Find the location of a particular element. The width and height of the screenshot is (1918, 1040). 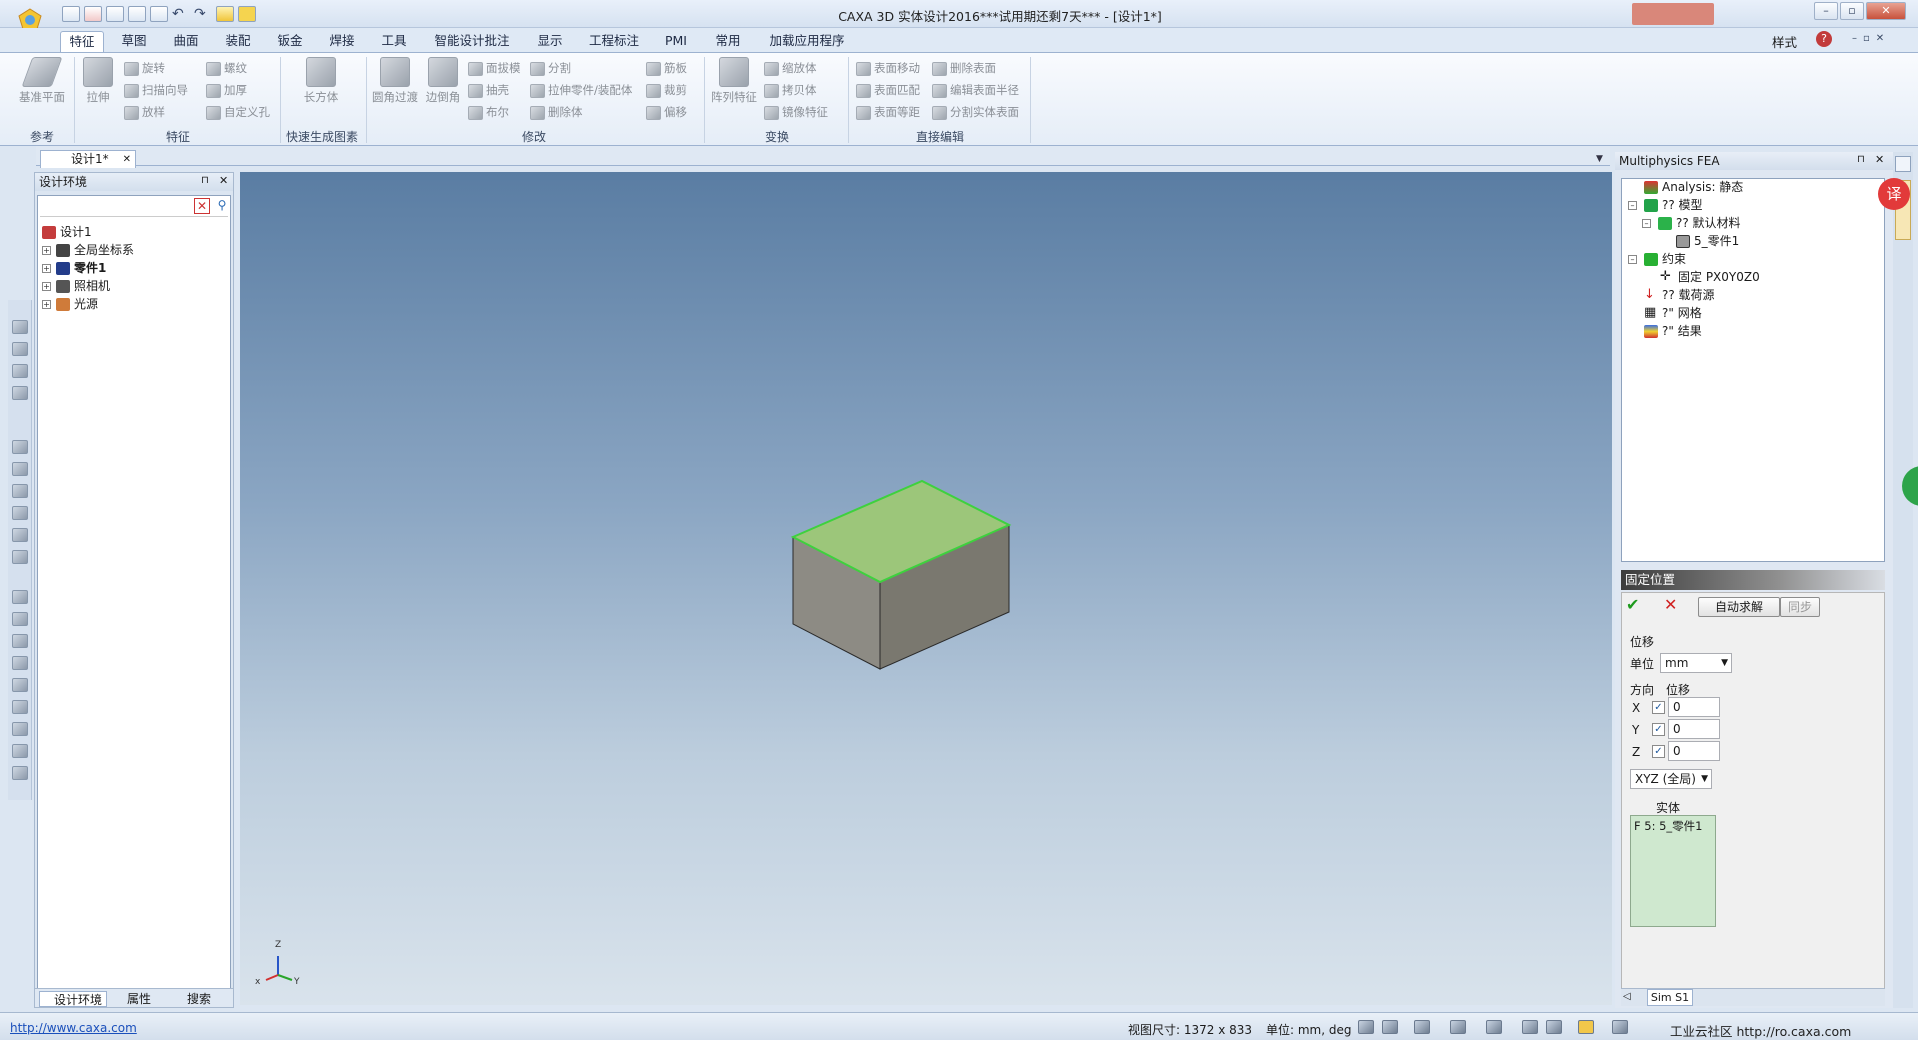

select-icon is located at coordinates (225, 14).